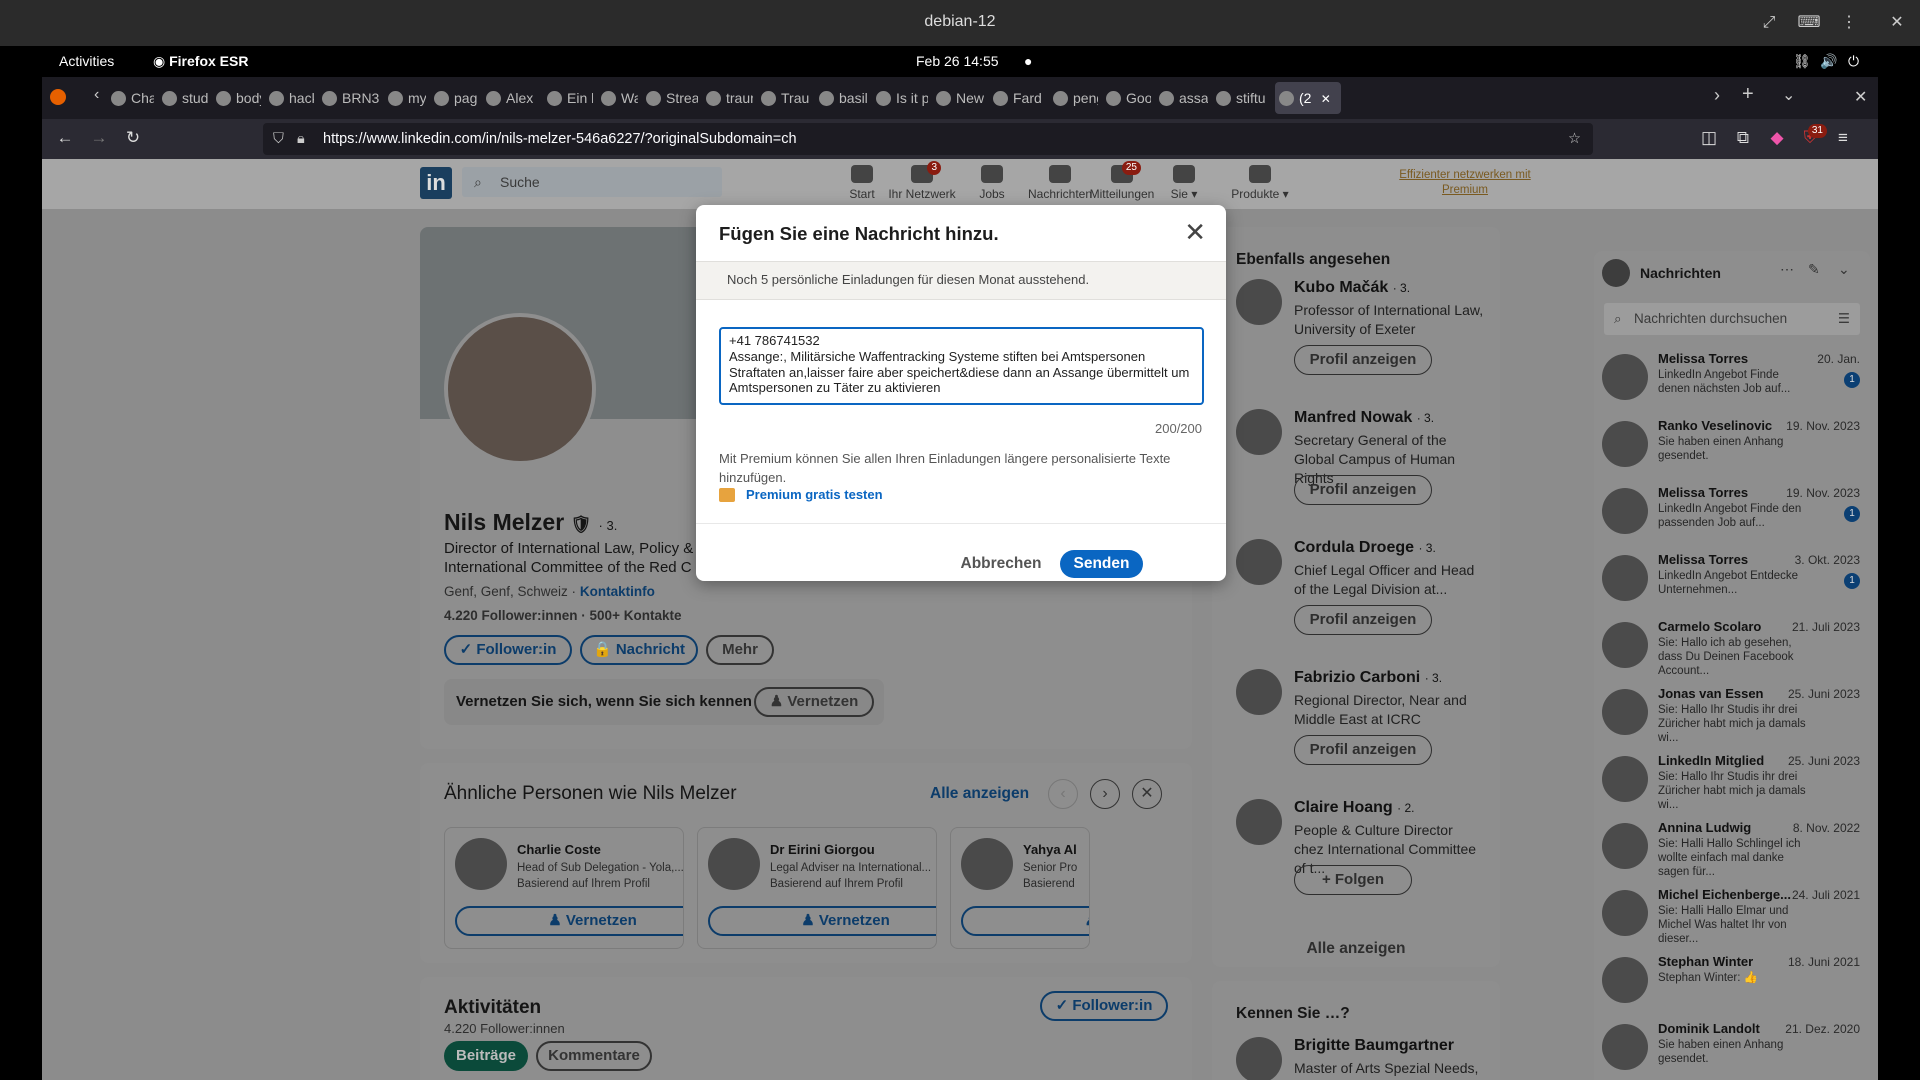  I want to click on send-button: Senden, so click(1101, 564).